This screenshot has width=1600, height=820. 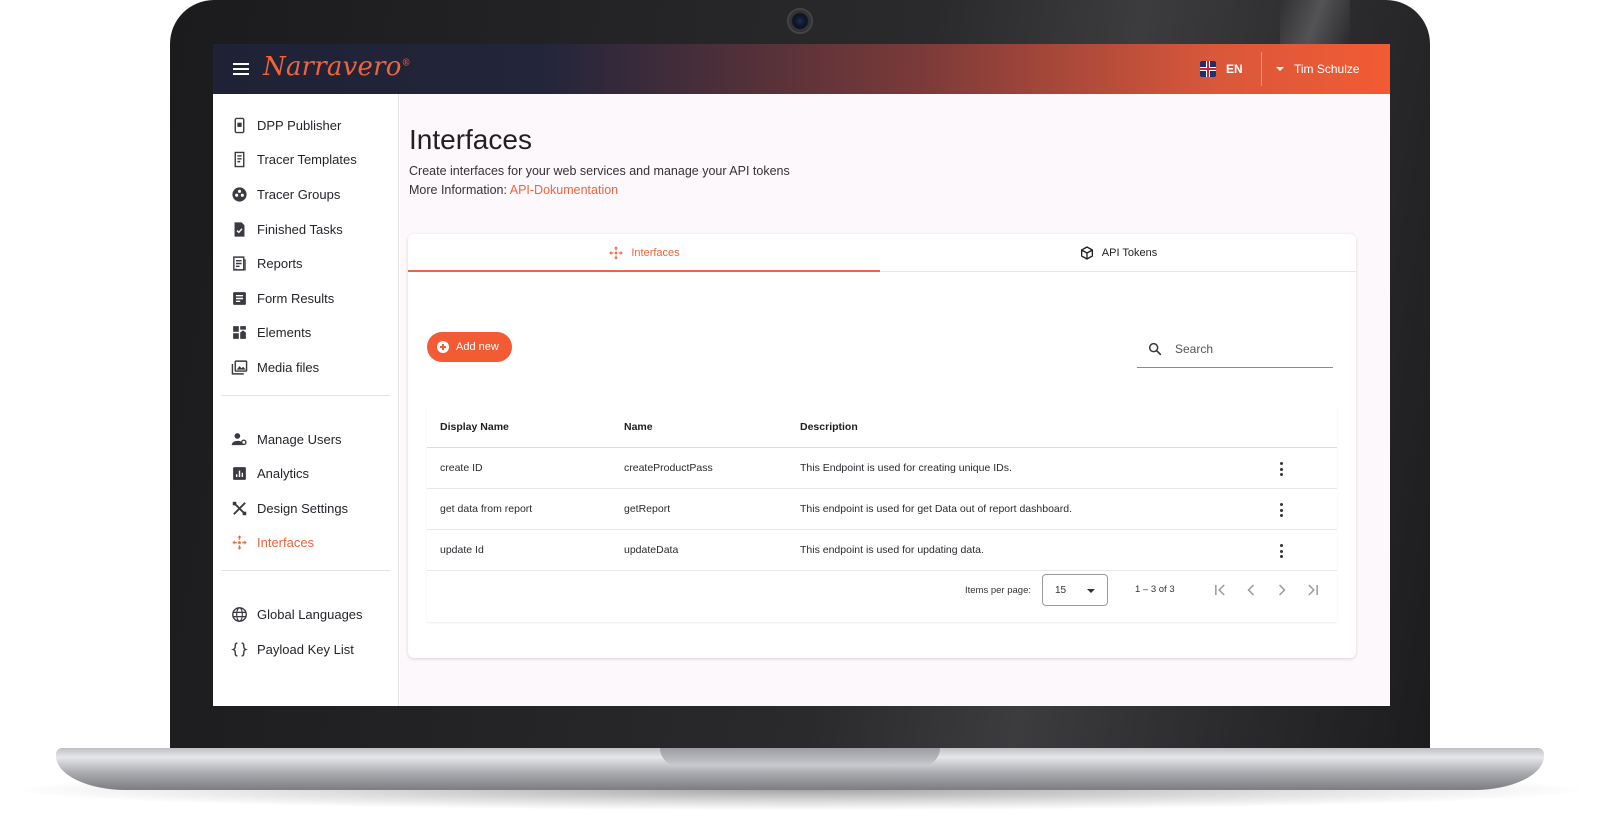 I want to click on tools-icon, so click(x=239, y=508).